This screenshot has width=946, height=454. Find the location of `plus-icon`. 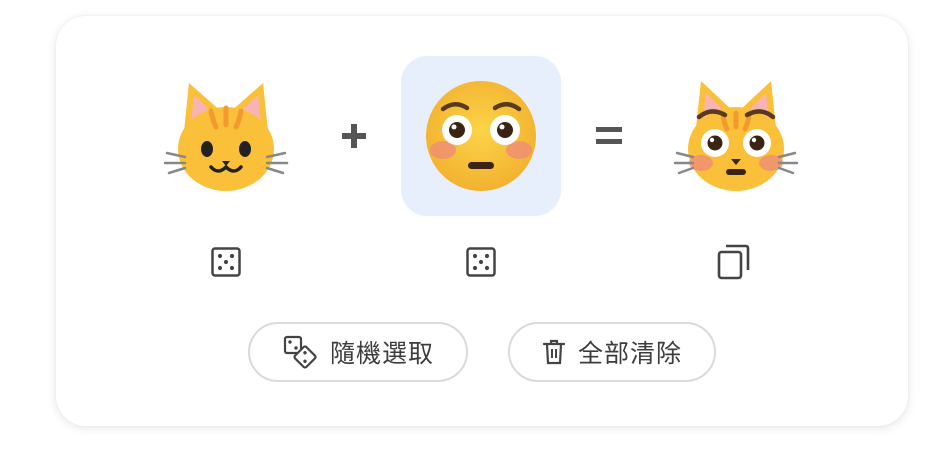

plus-icon is located at coordinates (354, 136).